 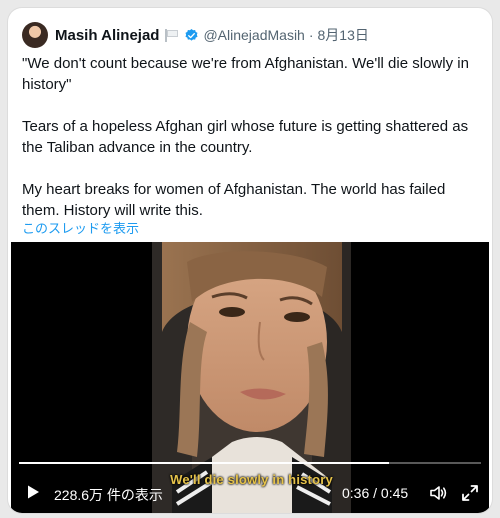 I want to click on user-handle: @AlinejadMasih, so click(x=253, y=35).